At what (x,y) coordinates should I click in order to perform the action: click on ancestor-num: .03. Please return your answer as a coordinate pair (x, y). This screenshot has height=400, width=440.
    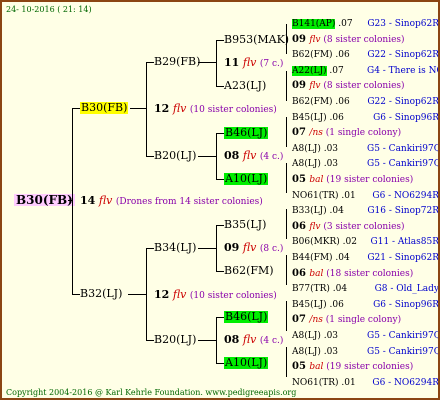
    Looking at the image, I should click on (329, 148).